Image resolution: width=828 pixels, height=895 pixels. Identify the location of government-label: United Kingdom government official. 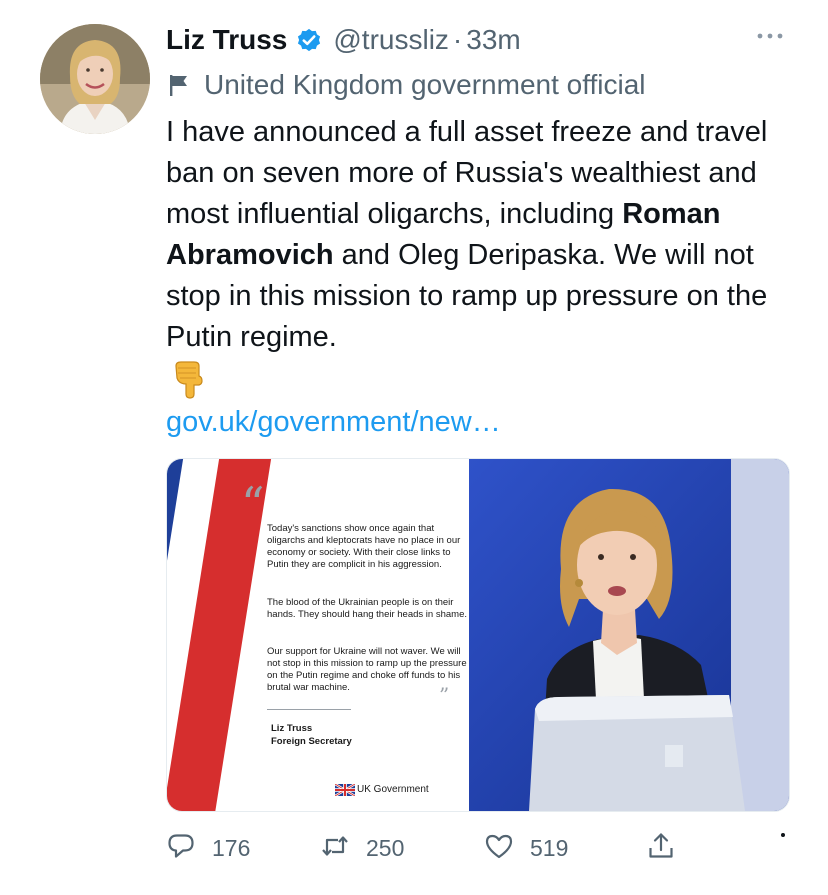
(406, 85).